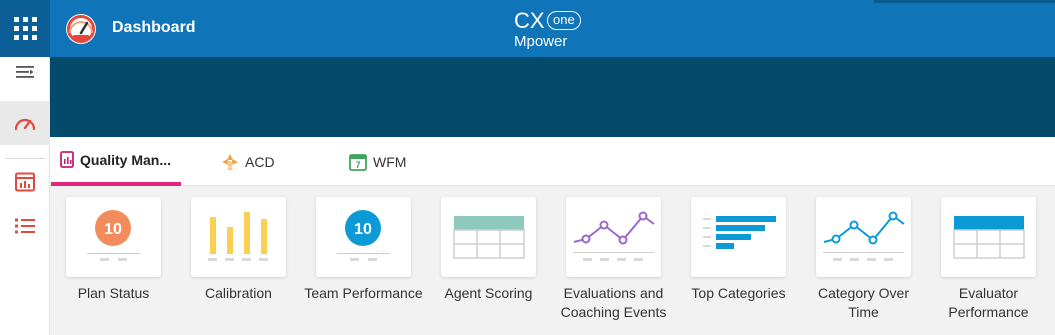 This screenshot has height=335, width=1055. I want to click on evaluations-coaching-label: Evaluations and Coaching Events, so click(613, 302).